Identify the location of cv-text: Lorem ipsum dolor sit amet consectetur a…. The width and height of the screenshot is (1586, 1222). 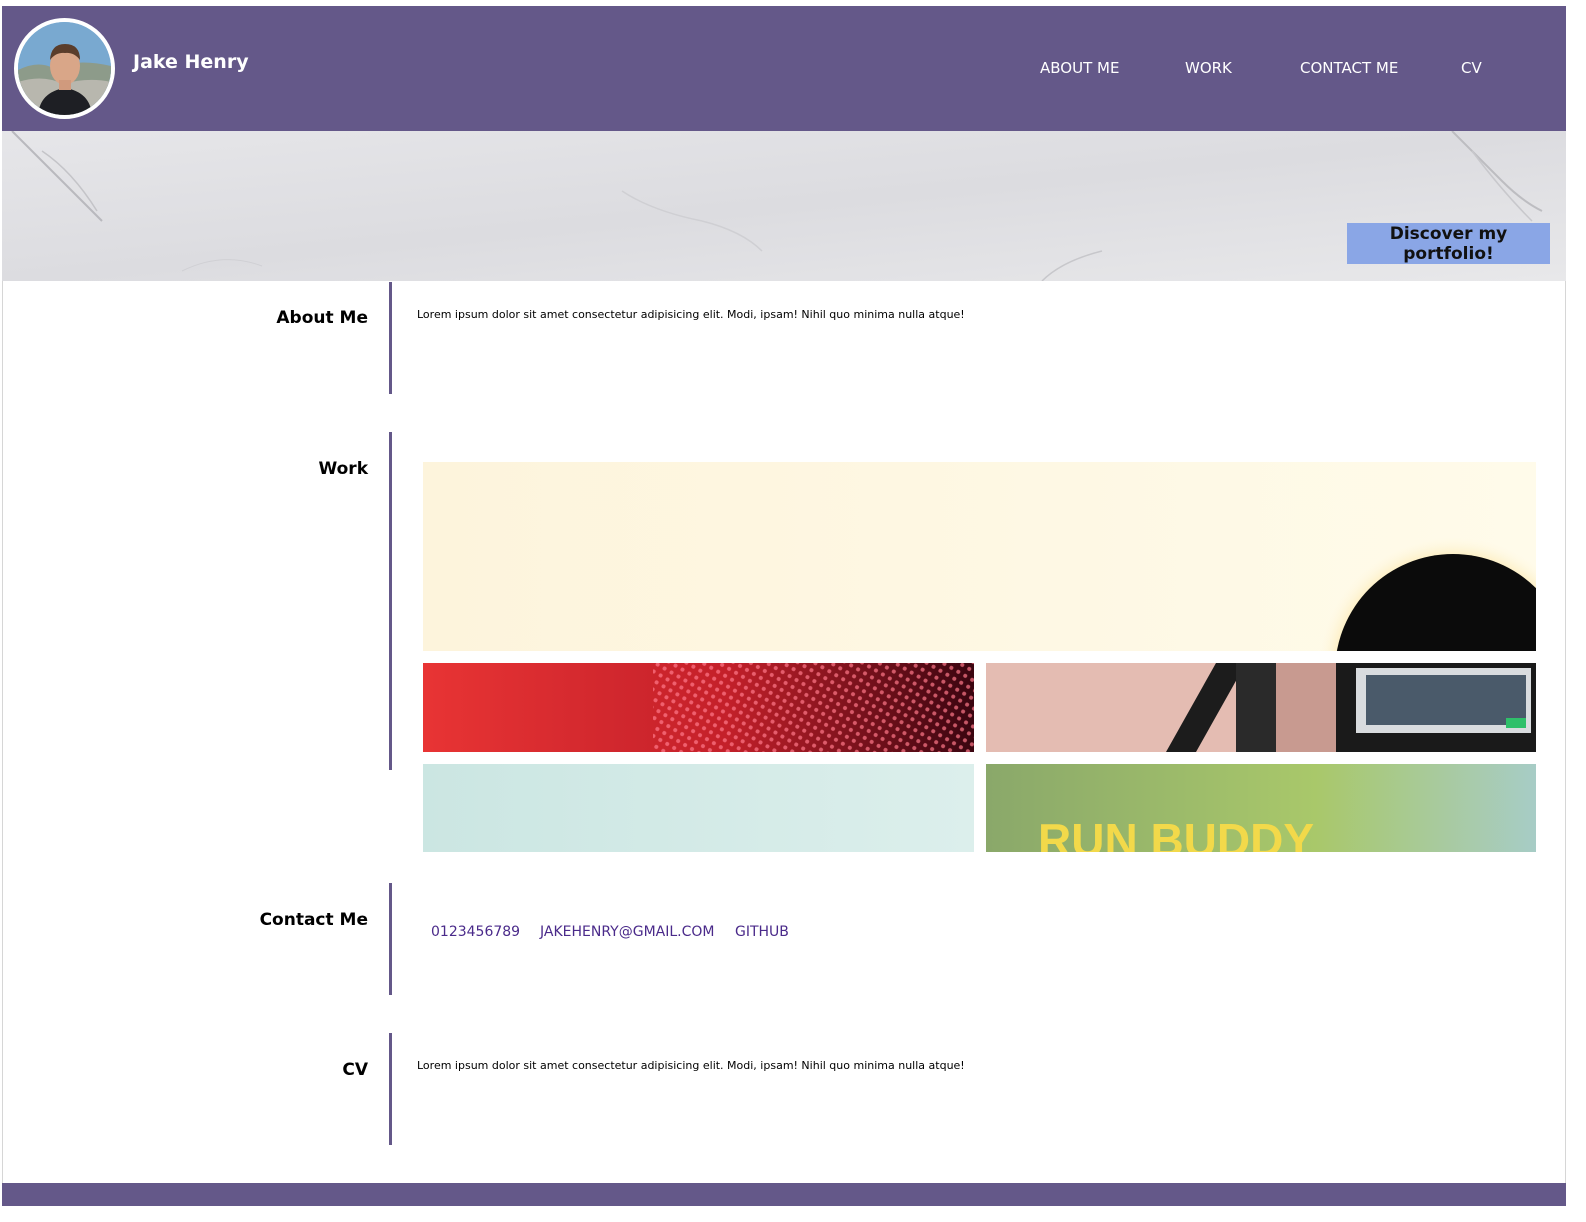
(691, 1065).